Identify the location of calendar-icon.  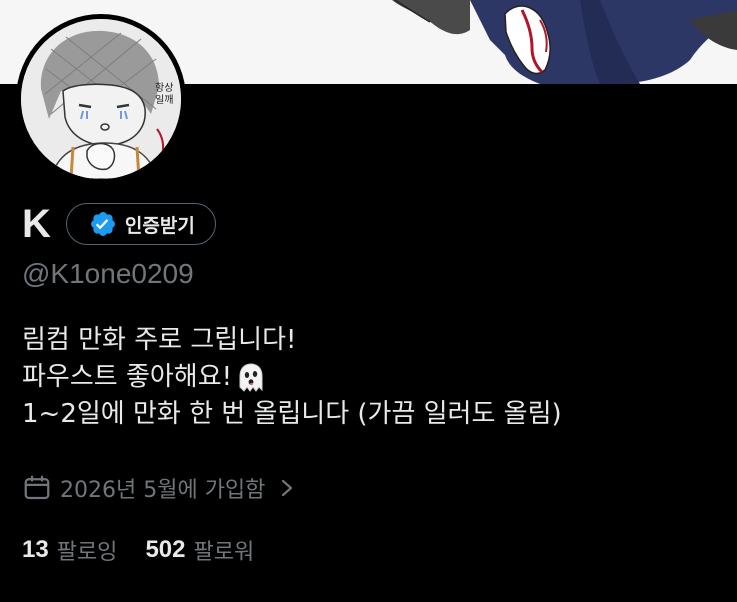
(37, 487).